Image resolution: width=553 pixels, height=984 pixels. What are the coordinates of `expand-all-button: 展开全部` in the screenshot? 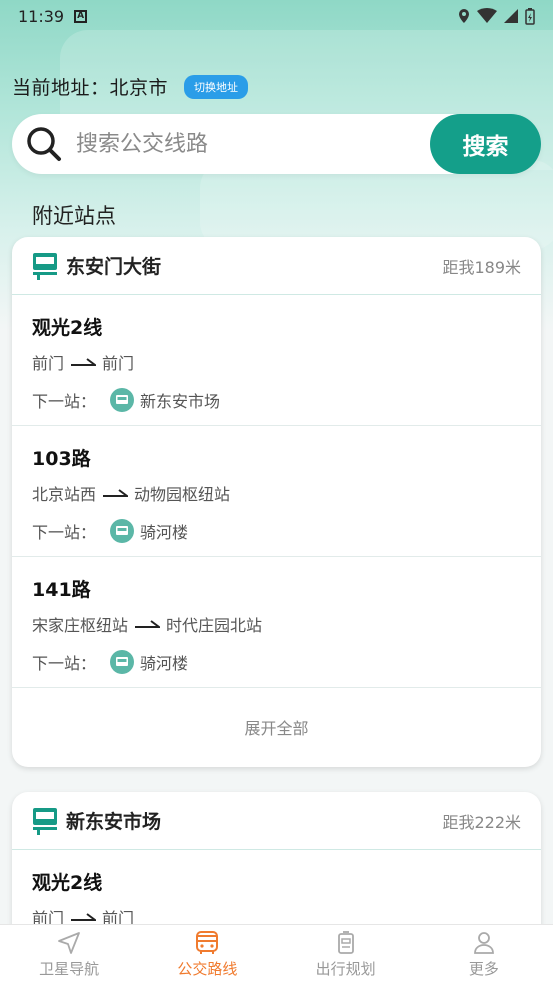 It's located at (276, 727).